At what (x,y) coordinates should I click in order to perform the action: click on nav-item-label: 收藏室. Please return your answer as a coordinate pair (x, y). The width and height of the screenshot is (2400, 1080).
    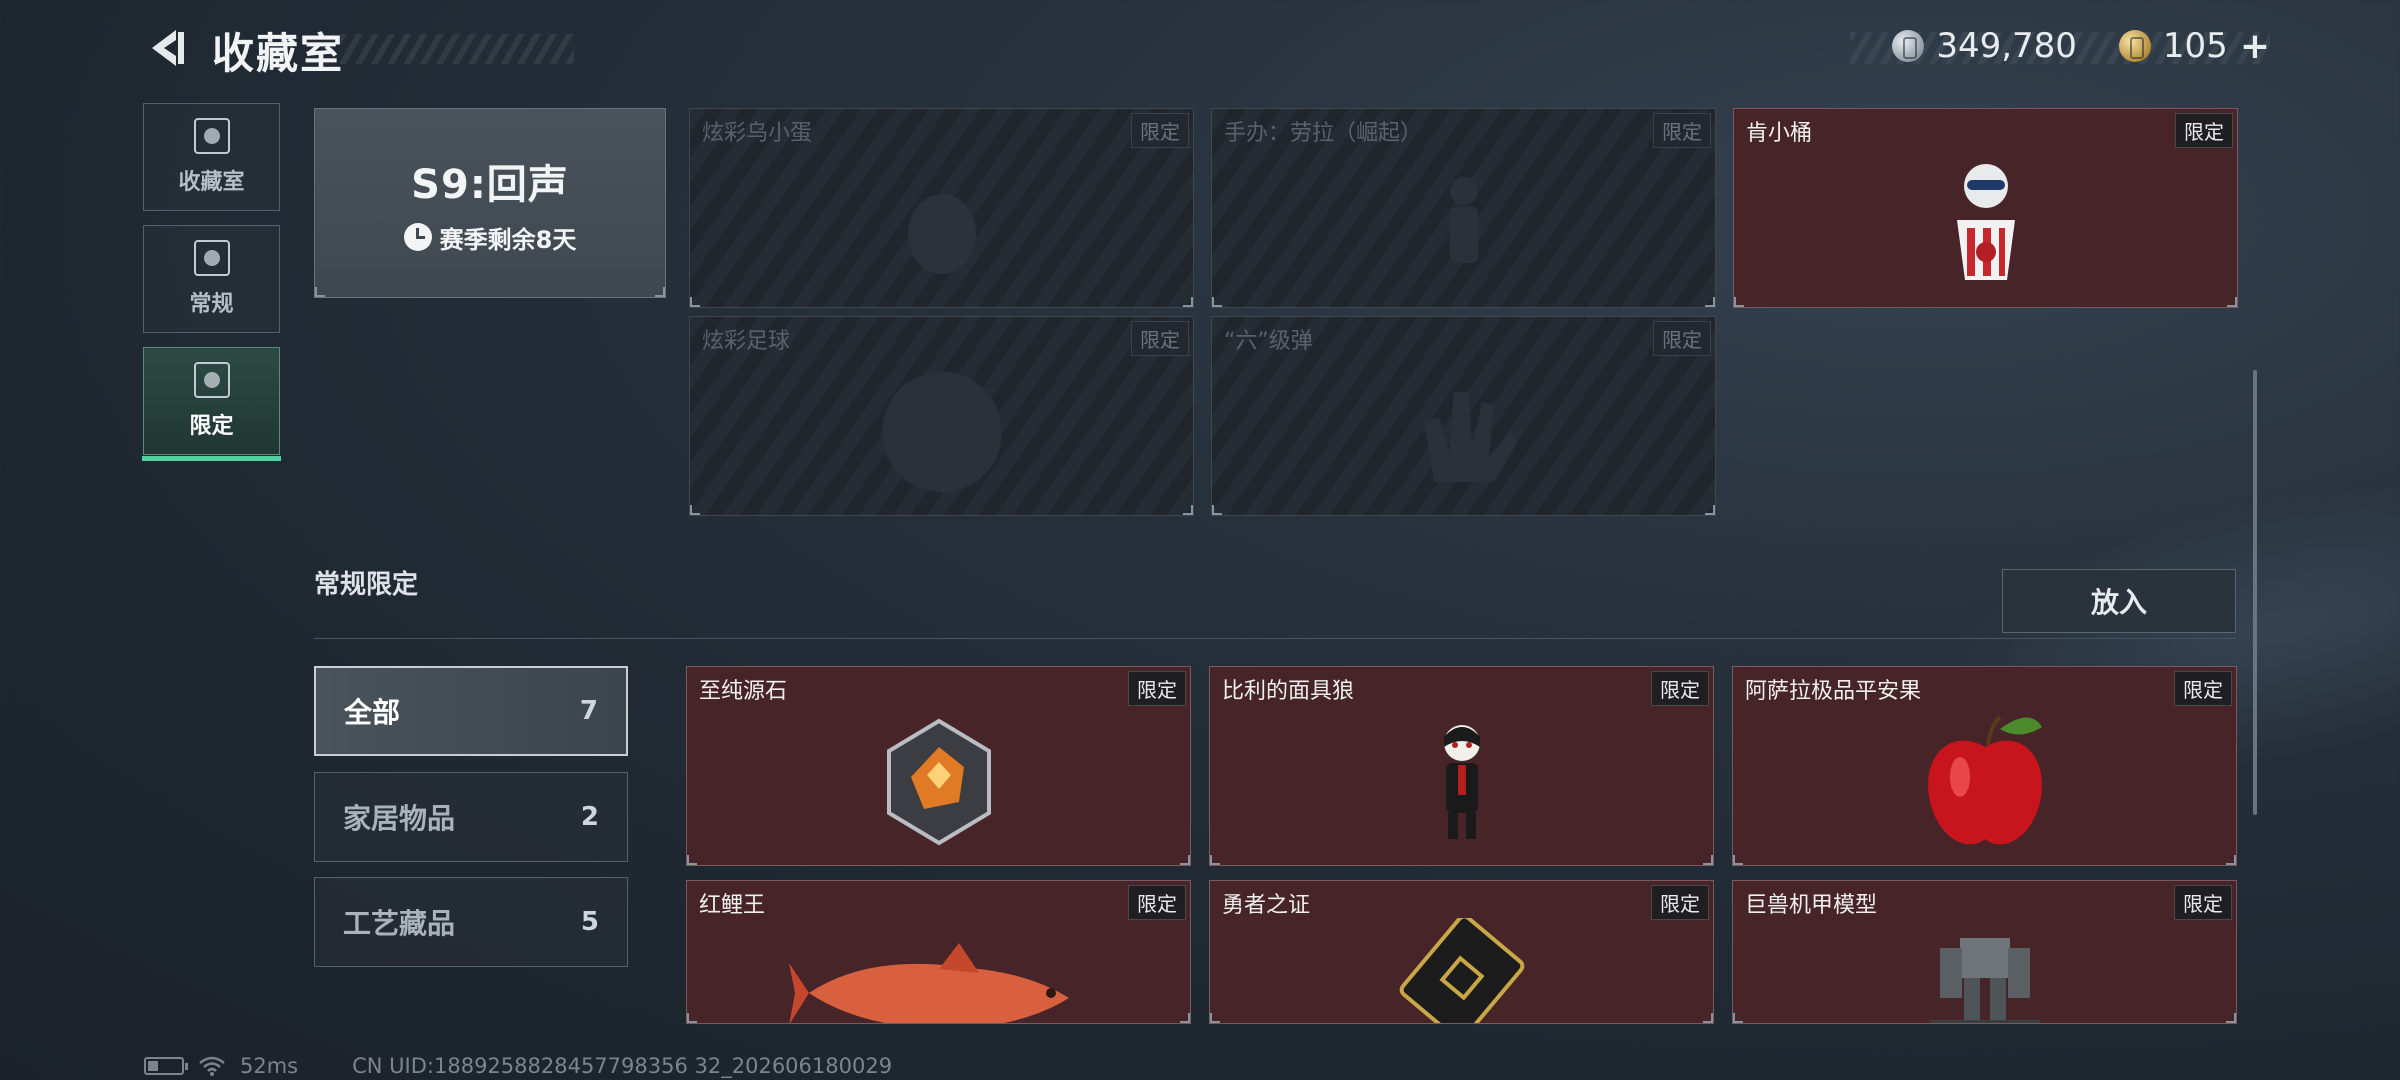
    Looking at the image, I should click on (211, 182).